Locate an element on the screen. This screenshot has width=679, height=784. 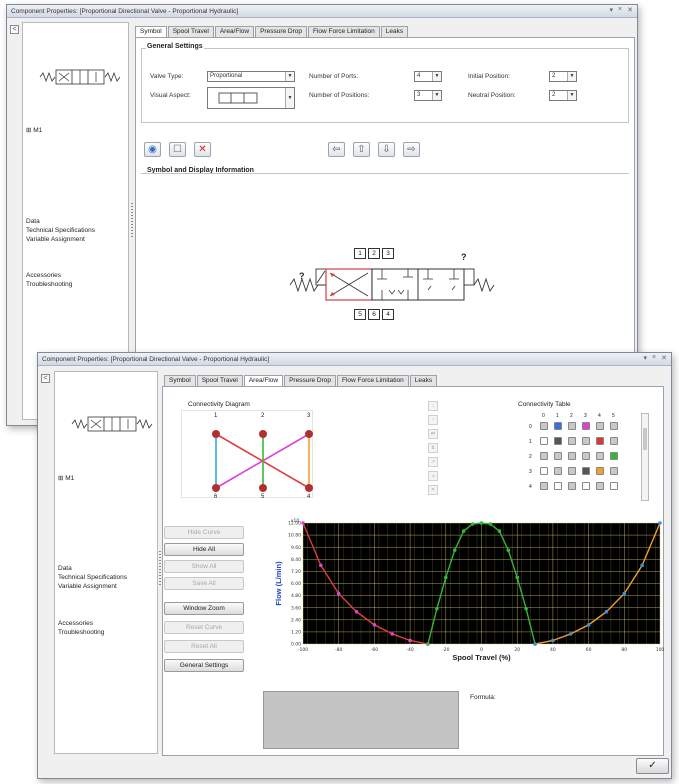
number-of-positions-select: 3 ▼ is located at coordinates (428, 95).